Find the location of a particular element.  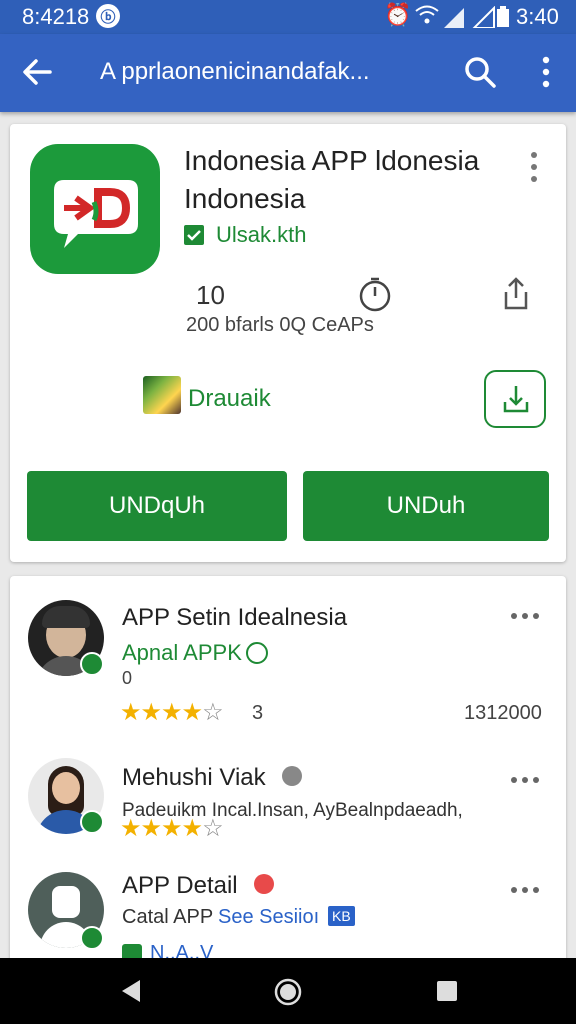

share-icon is located at coordinates (516, 296).